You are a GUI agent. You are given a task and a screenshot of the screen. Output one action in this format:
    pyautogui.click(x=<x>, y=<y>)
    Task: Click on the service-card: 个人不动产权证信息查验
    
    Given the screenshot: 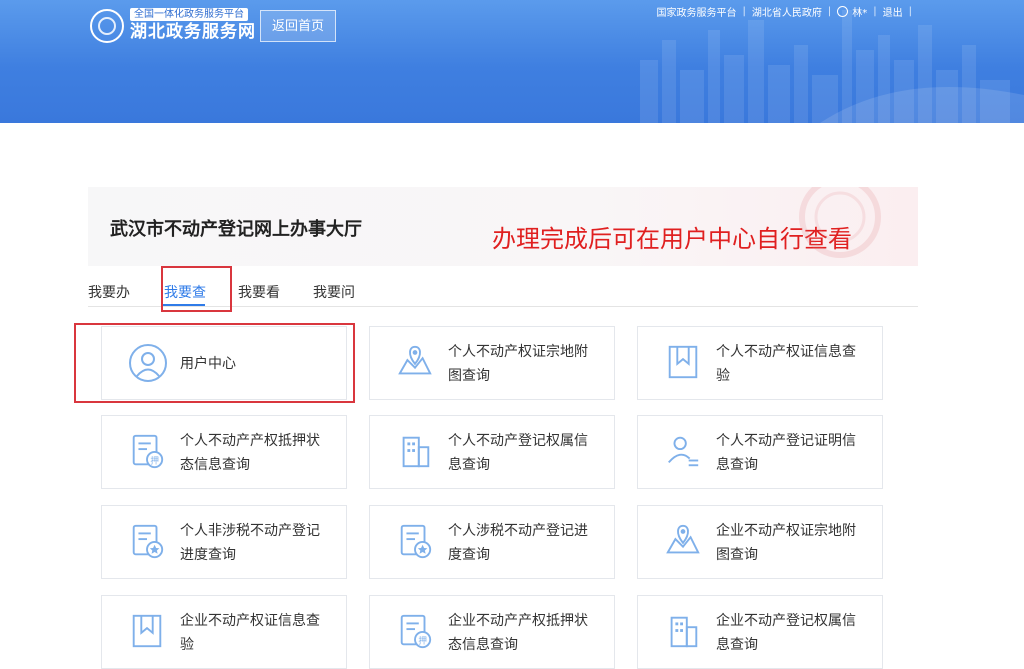 What is the action you would take?
    pyautogui.click(x=760, y=363)
    